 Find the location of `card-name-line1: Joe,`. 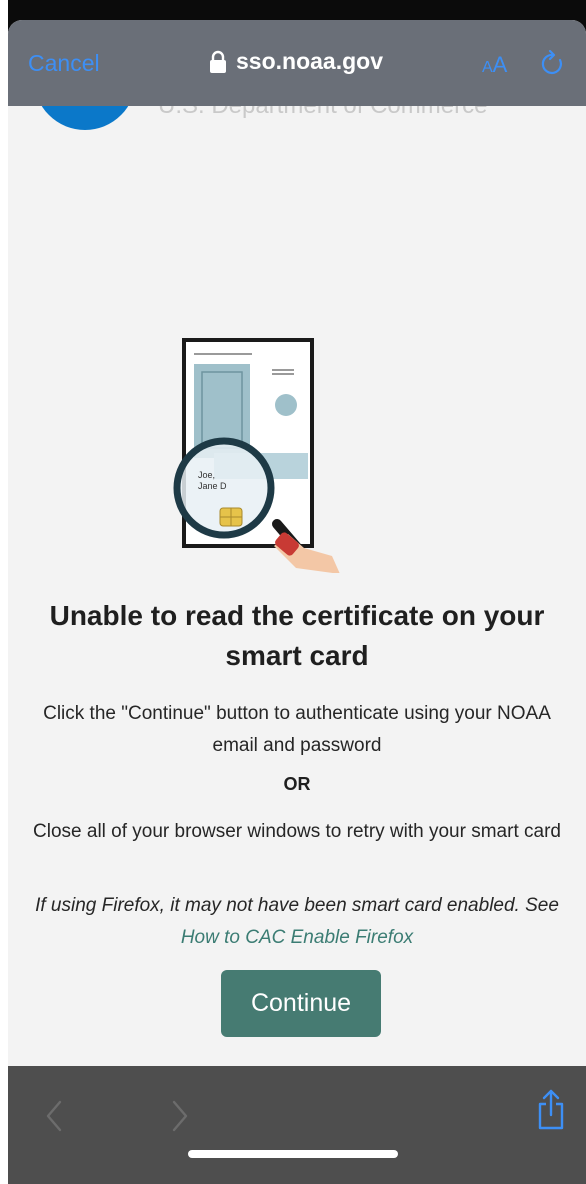

card-name-line1: Joe, is located at coordinates (206, 475).